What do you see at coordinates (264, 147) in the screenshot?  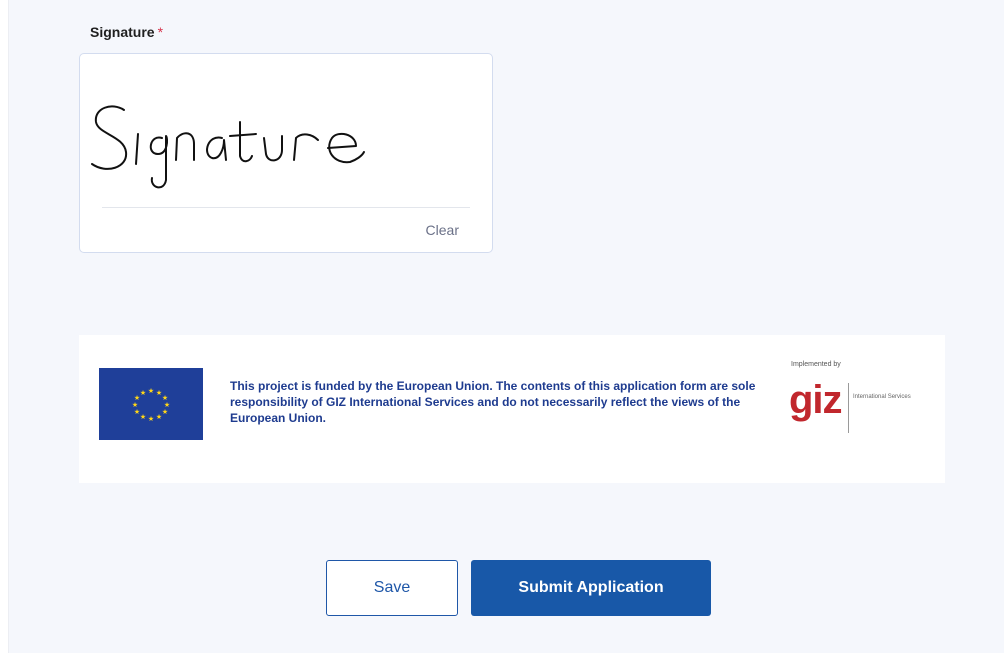 I see `signature-drawing` at bounding box center [264, 147].